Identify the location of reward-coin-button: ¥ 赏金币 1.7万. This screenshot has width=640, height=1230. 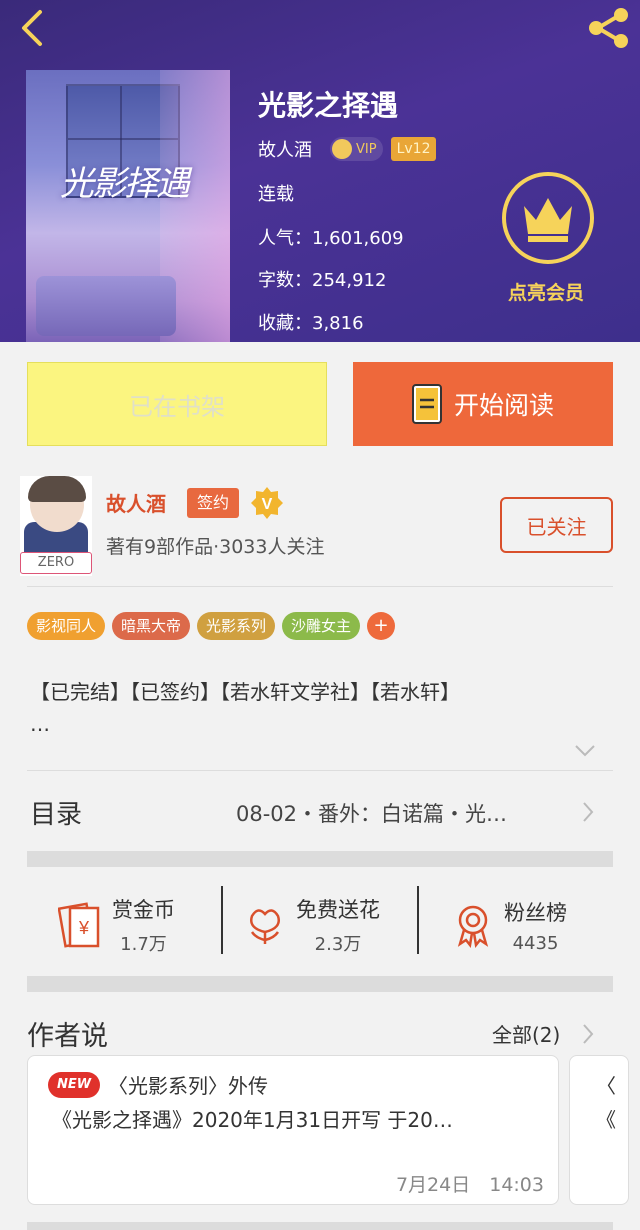
(116, 925).